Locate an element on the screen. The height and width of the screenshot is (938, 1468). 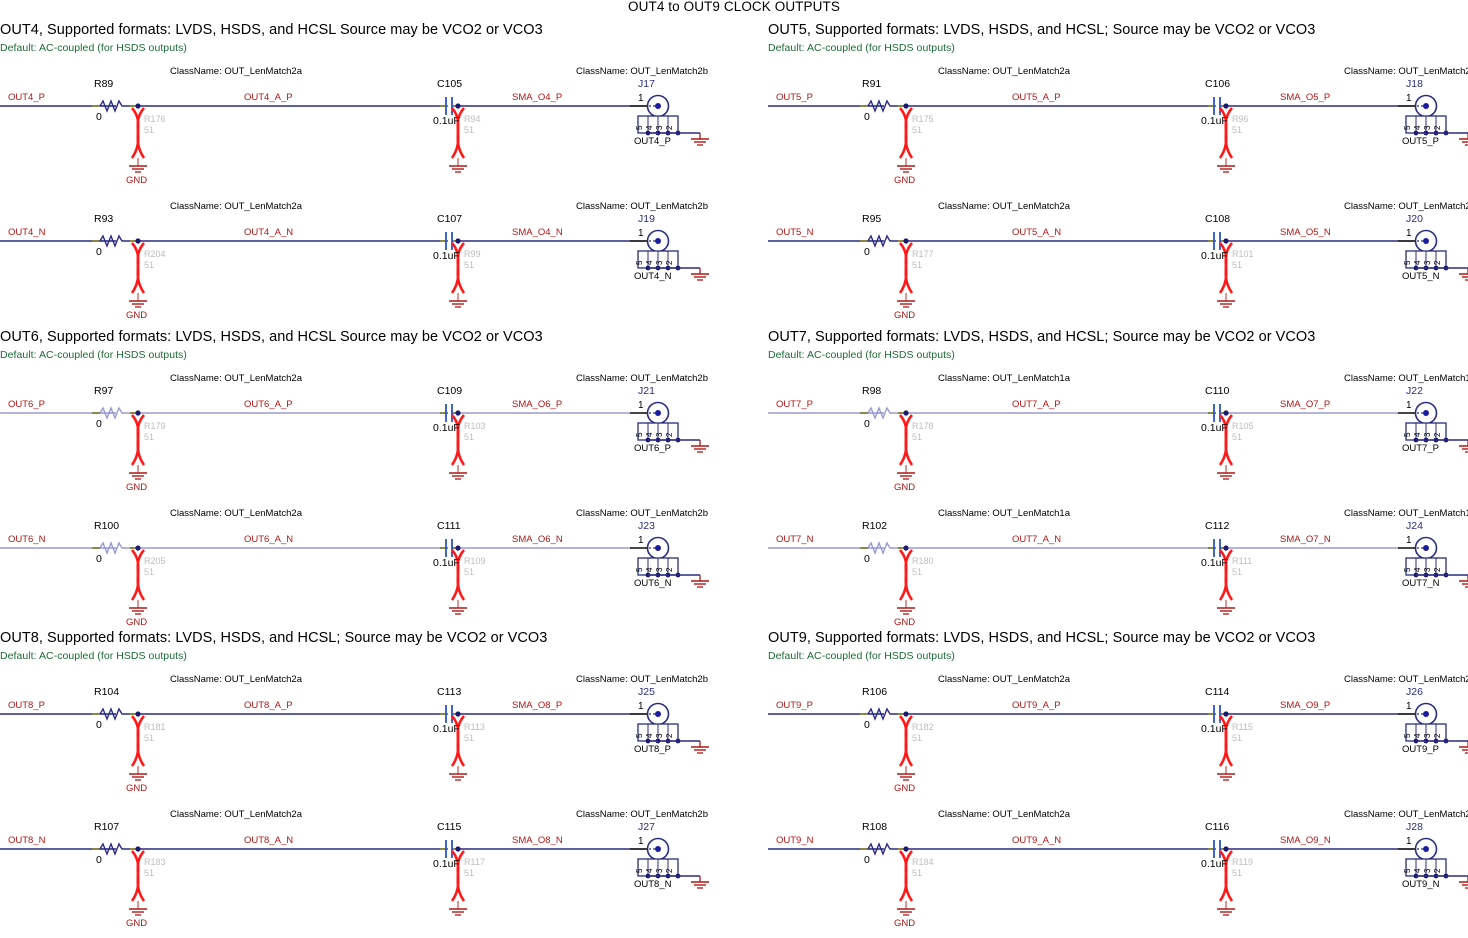
series-resistor-ref: R97 is located at coordinates (104, 391).